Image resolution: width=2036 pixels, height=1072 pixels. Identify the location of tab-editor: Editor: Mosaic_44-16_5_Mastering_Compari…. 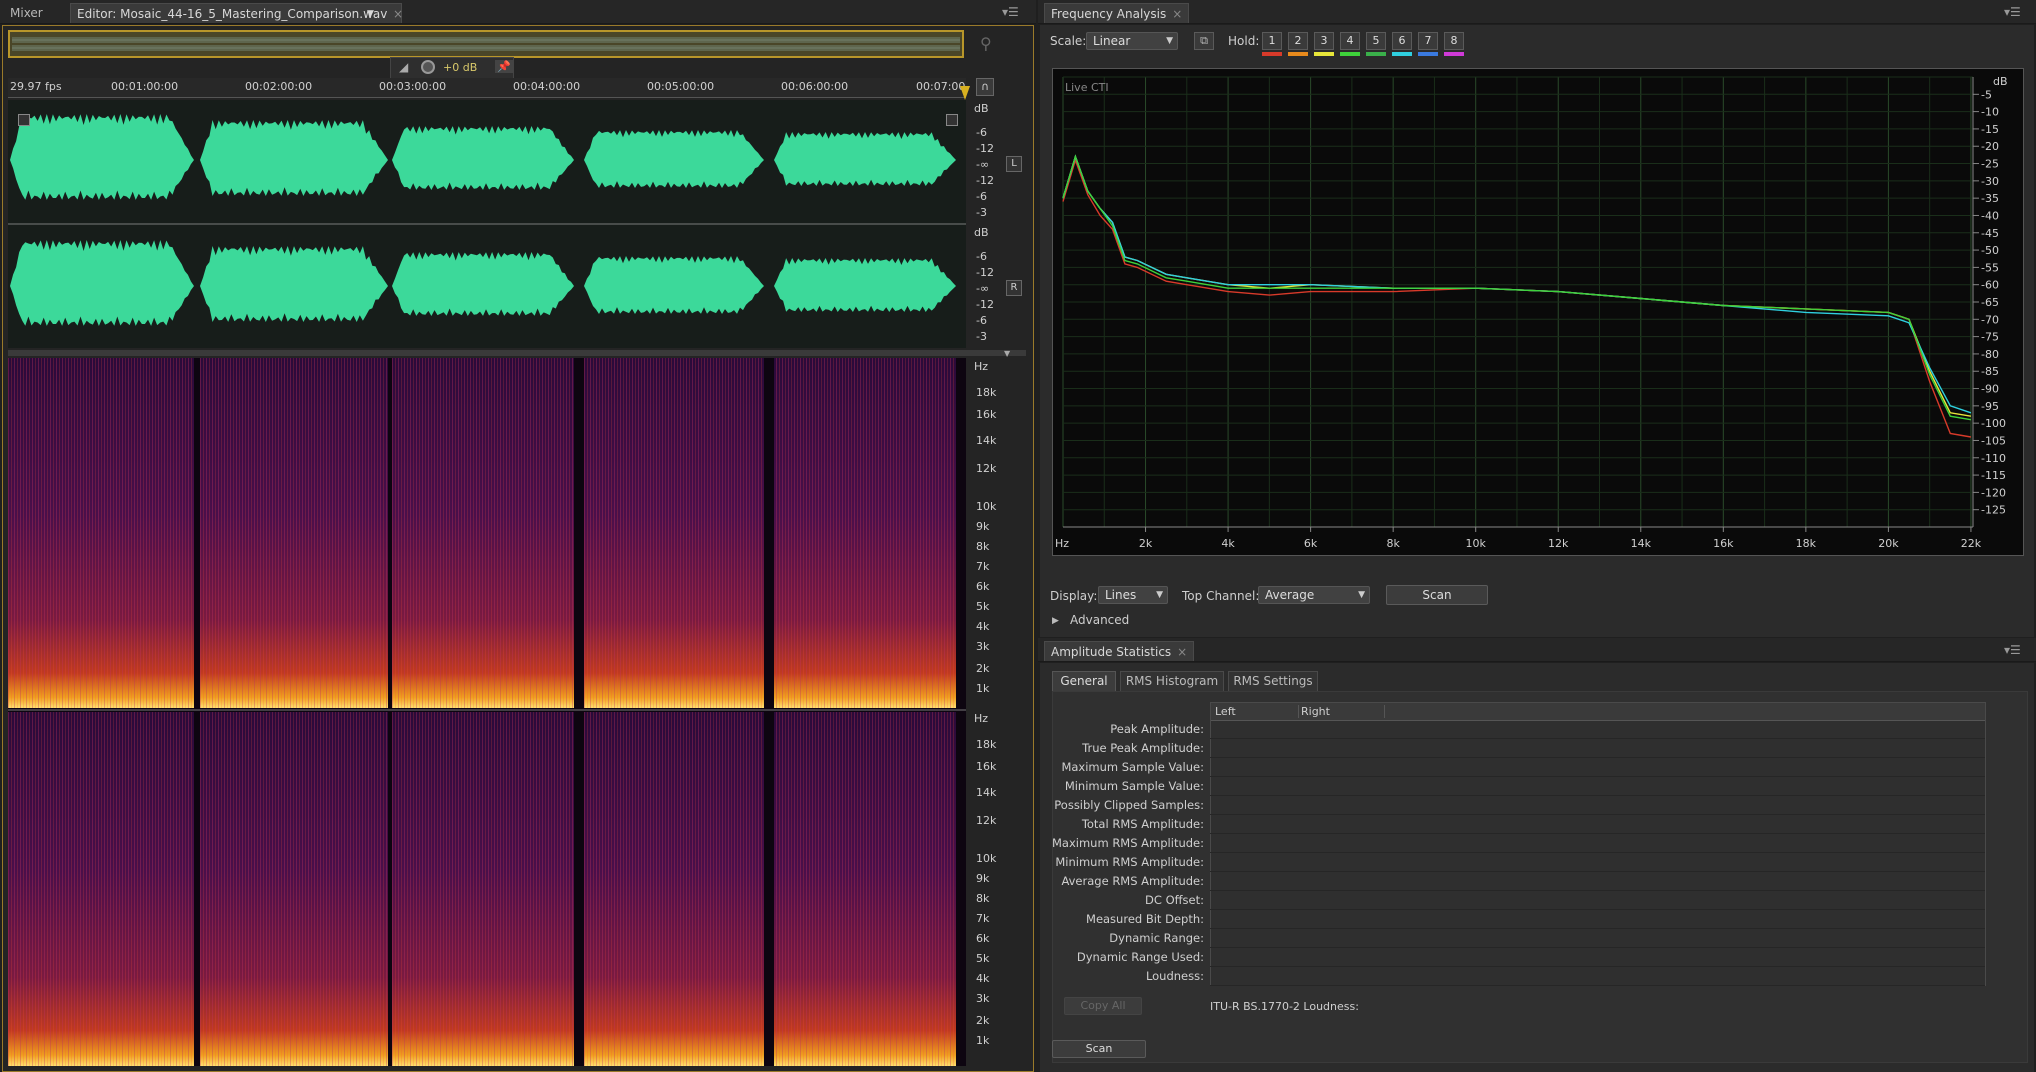
(236, 13).